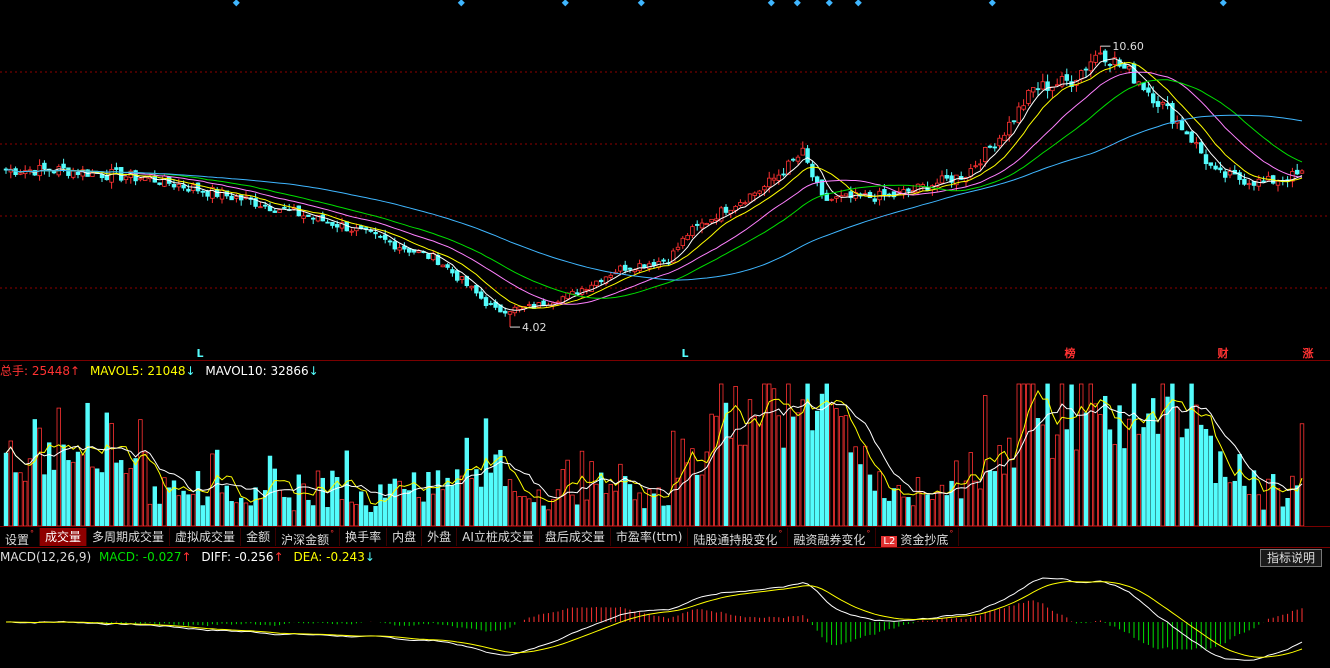 The image size is (1330, 668). What do you see at coordinates (308, 537) in the screenshot?
I see `indicator-tab-5: 沪深金额°` at bounding box center [308, 537].